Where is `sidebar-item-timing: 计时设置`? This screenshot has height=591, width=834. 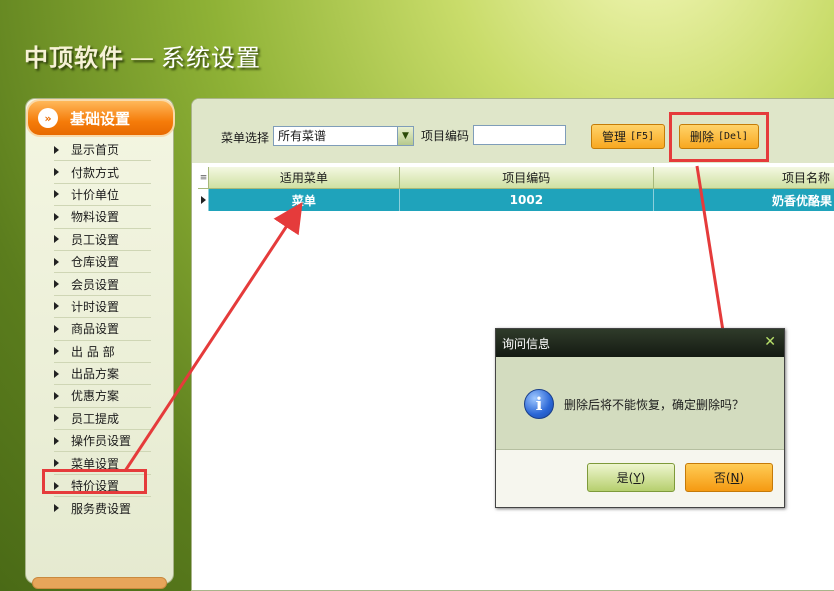
sidebar-item-timing: 计时设置 is located at coordinates (102, 307).